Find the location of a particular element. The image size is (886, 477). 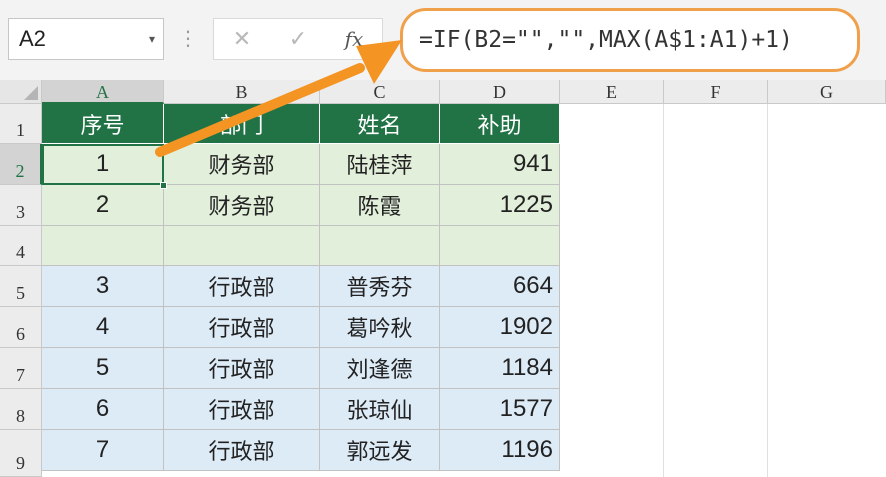

row-header-8: 8 is located at coordinates (21, 409).